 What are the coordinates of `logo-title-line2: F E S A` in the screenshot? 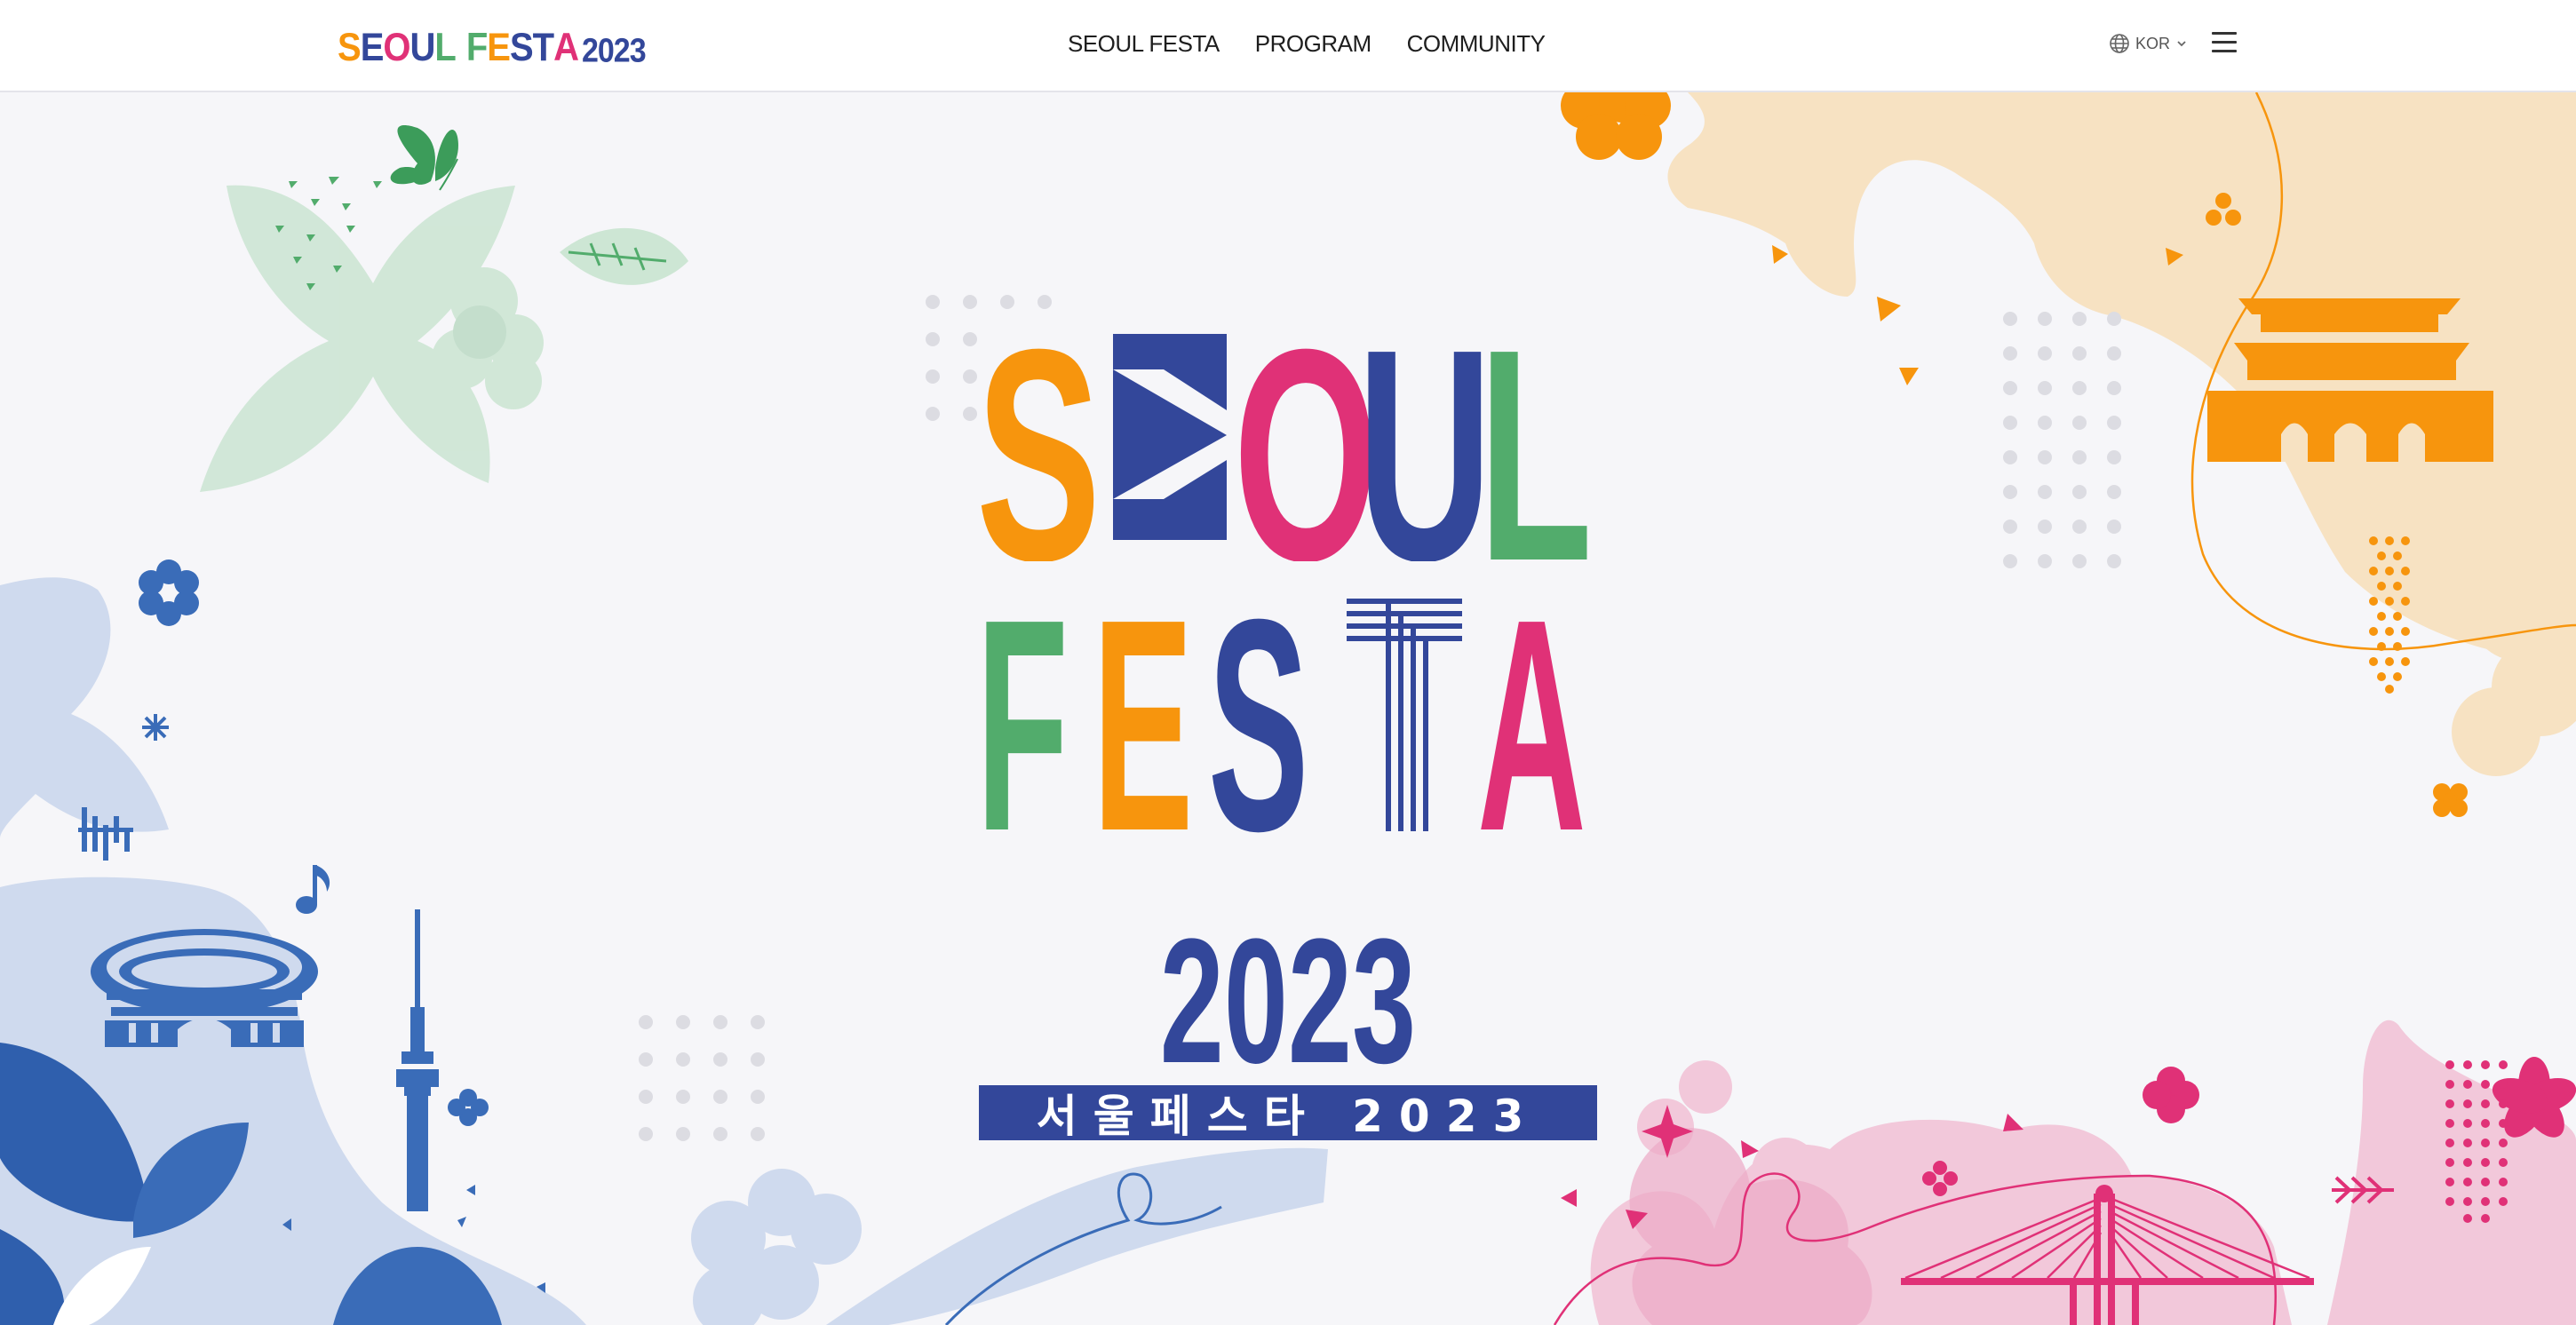 It's located at (1281, 717).